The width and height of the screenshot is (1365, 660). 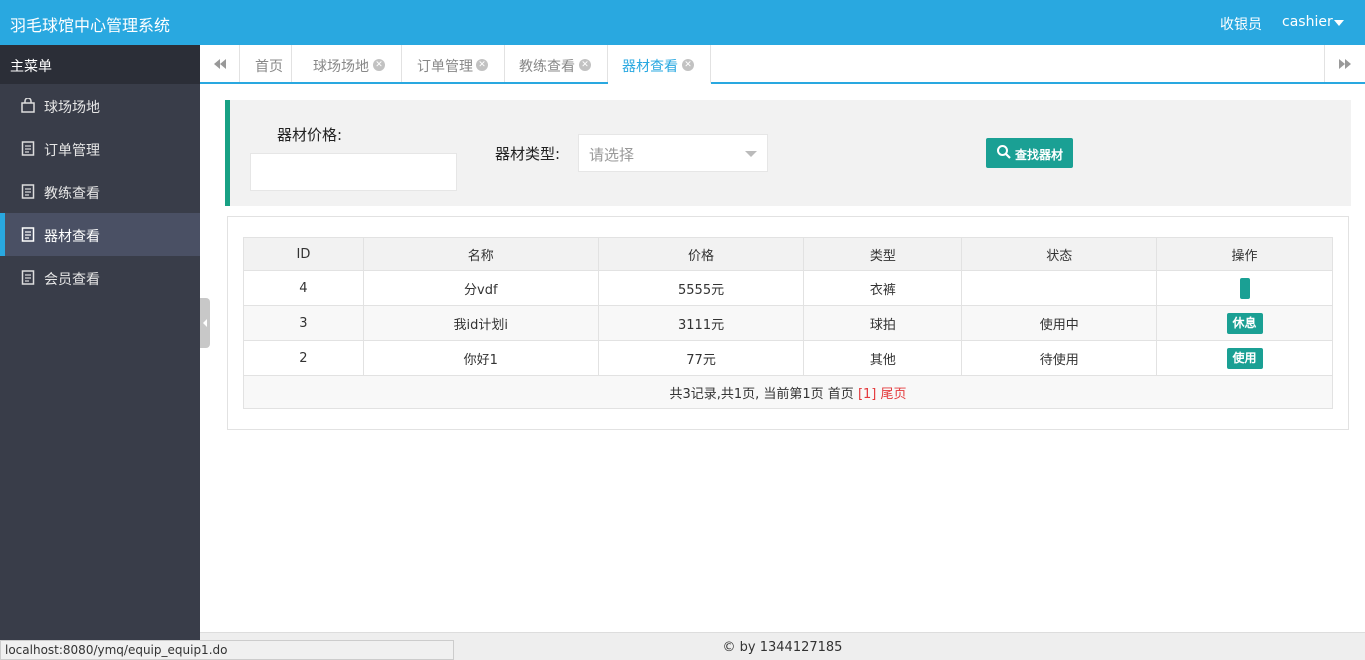 What do you see at coordinates (269, 67) in the screenshot?
I see `tab-label: 首页` at bounding box center [269, 67].